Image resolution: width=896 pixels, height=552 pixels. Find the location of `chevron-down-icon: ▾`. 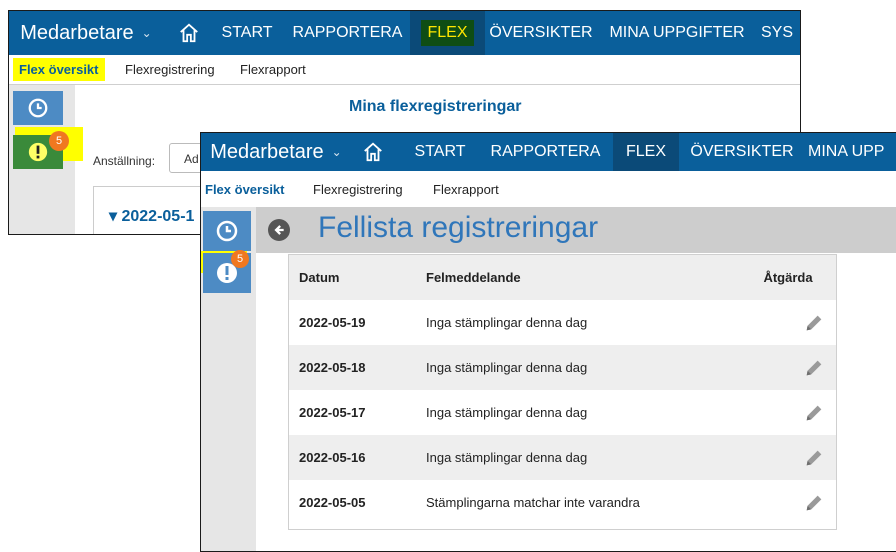

chevron-down-icon: ▾ is located at coordinates (113, 216).